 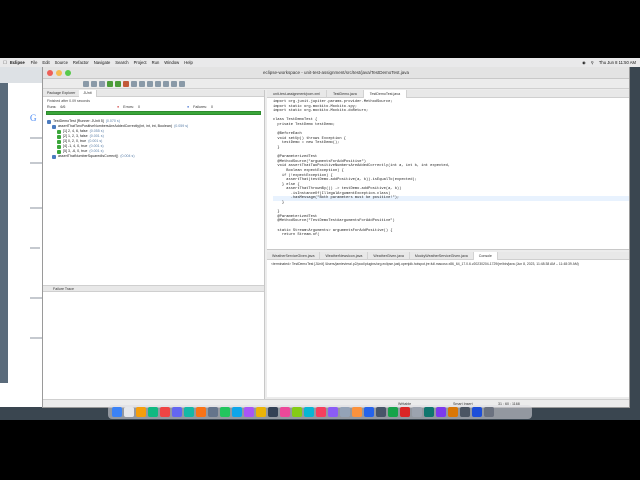 I want to click on failure-trace-header: Failure Trace, so click(x=153, y=288).